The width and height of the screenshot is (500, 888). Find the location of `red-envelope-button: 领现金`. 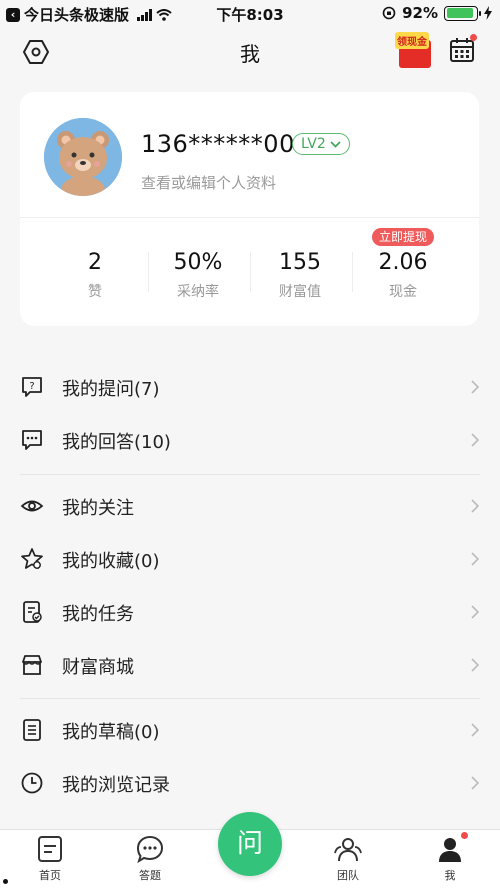

red-envelope-button: 领现金 is located at coordinates (414, 50).